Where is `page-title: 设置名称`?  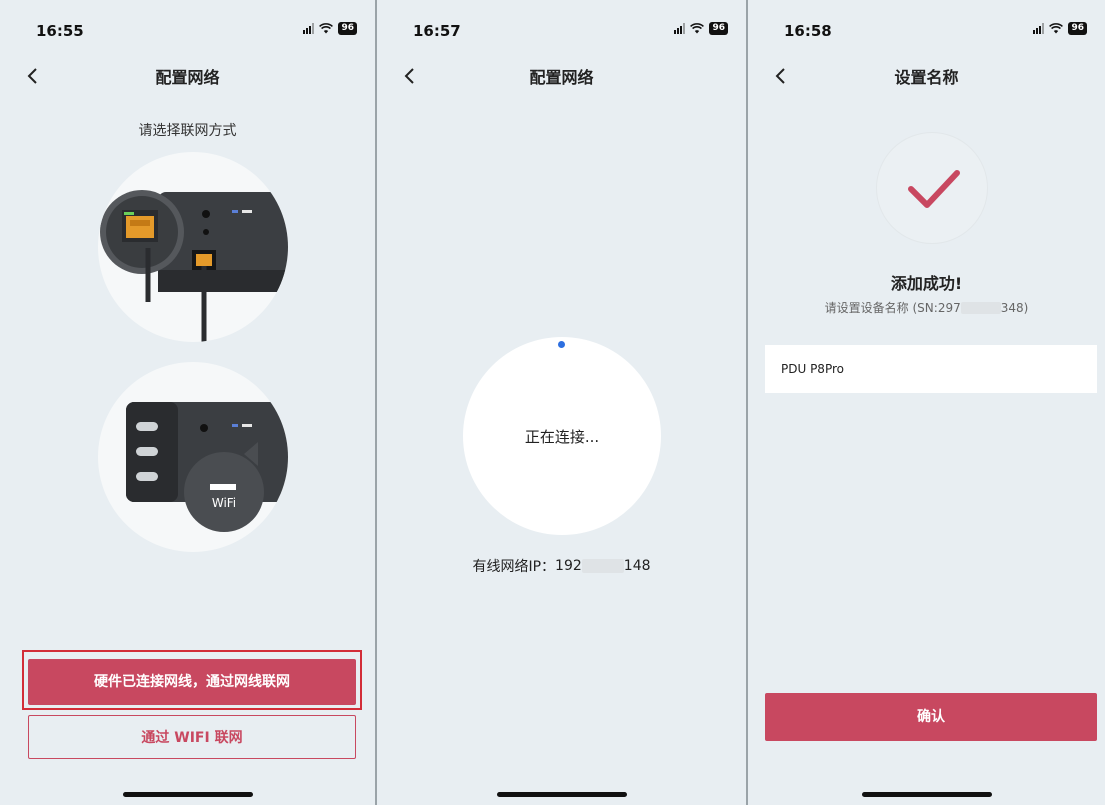
page-title: 设置名称 is located at coordinates (926, 77).